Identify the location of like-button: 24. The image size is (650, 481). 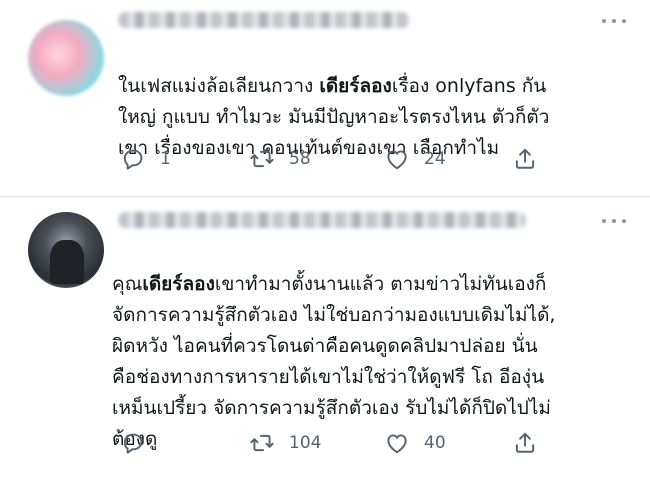
(415, 159).